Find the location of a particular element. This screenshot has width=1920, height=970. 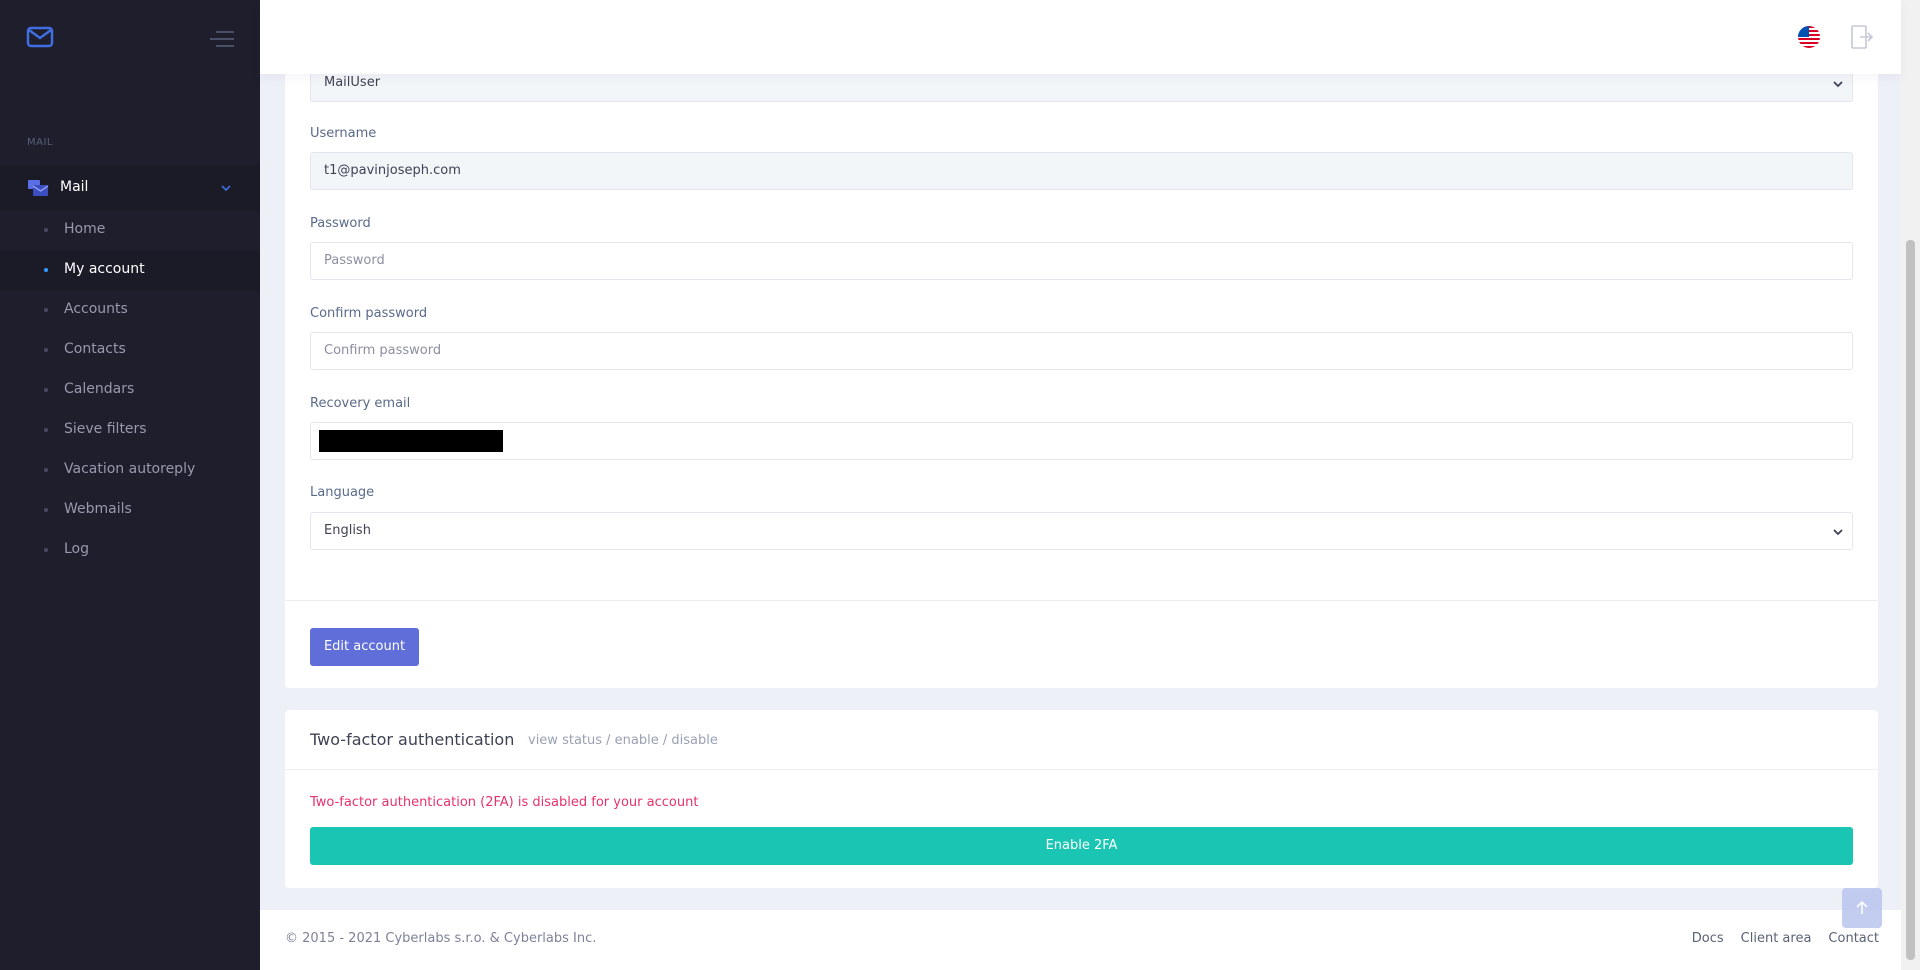

two-factor-subtitle: view status / enable / disable is located at coordinates (623, 740).